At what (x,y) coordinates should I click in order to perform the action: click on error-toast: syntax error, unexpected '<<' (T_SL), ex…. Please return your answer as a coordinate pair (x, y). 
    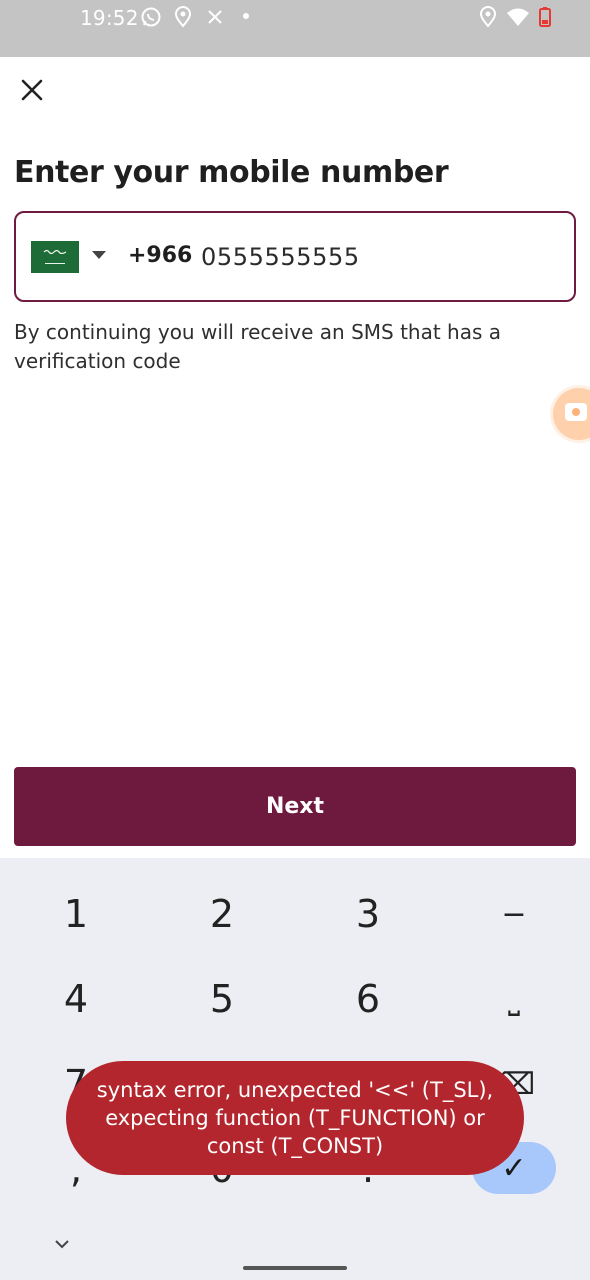
    Looking at the image, I should click on (295, 1118).